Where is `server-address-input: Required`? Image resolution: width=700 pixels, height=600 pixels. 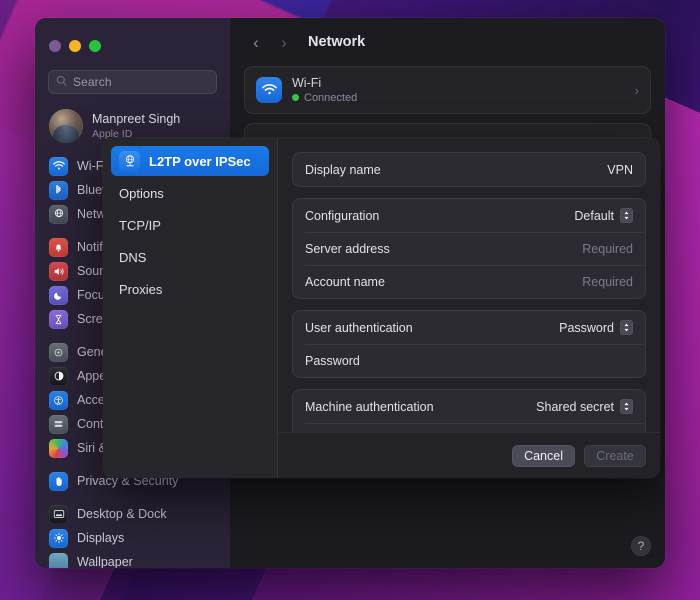 server-address-input: Required is located at coordinates (607, 249).